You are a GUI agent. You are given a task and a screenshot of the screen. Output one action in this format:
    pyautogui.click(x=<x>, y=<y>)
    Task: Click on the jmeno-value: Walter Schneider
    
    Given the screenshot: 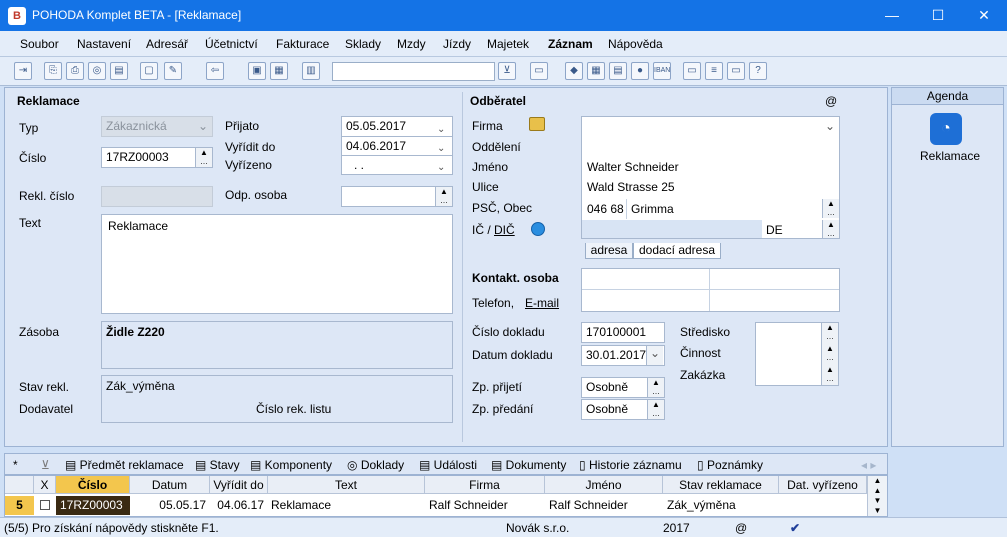 What is the action you would take?
    pyautogui.click(x=633, y=167)
    